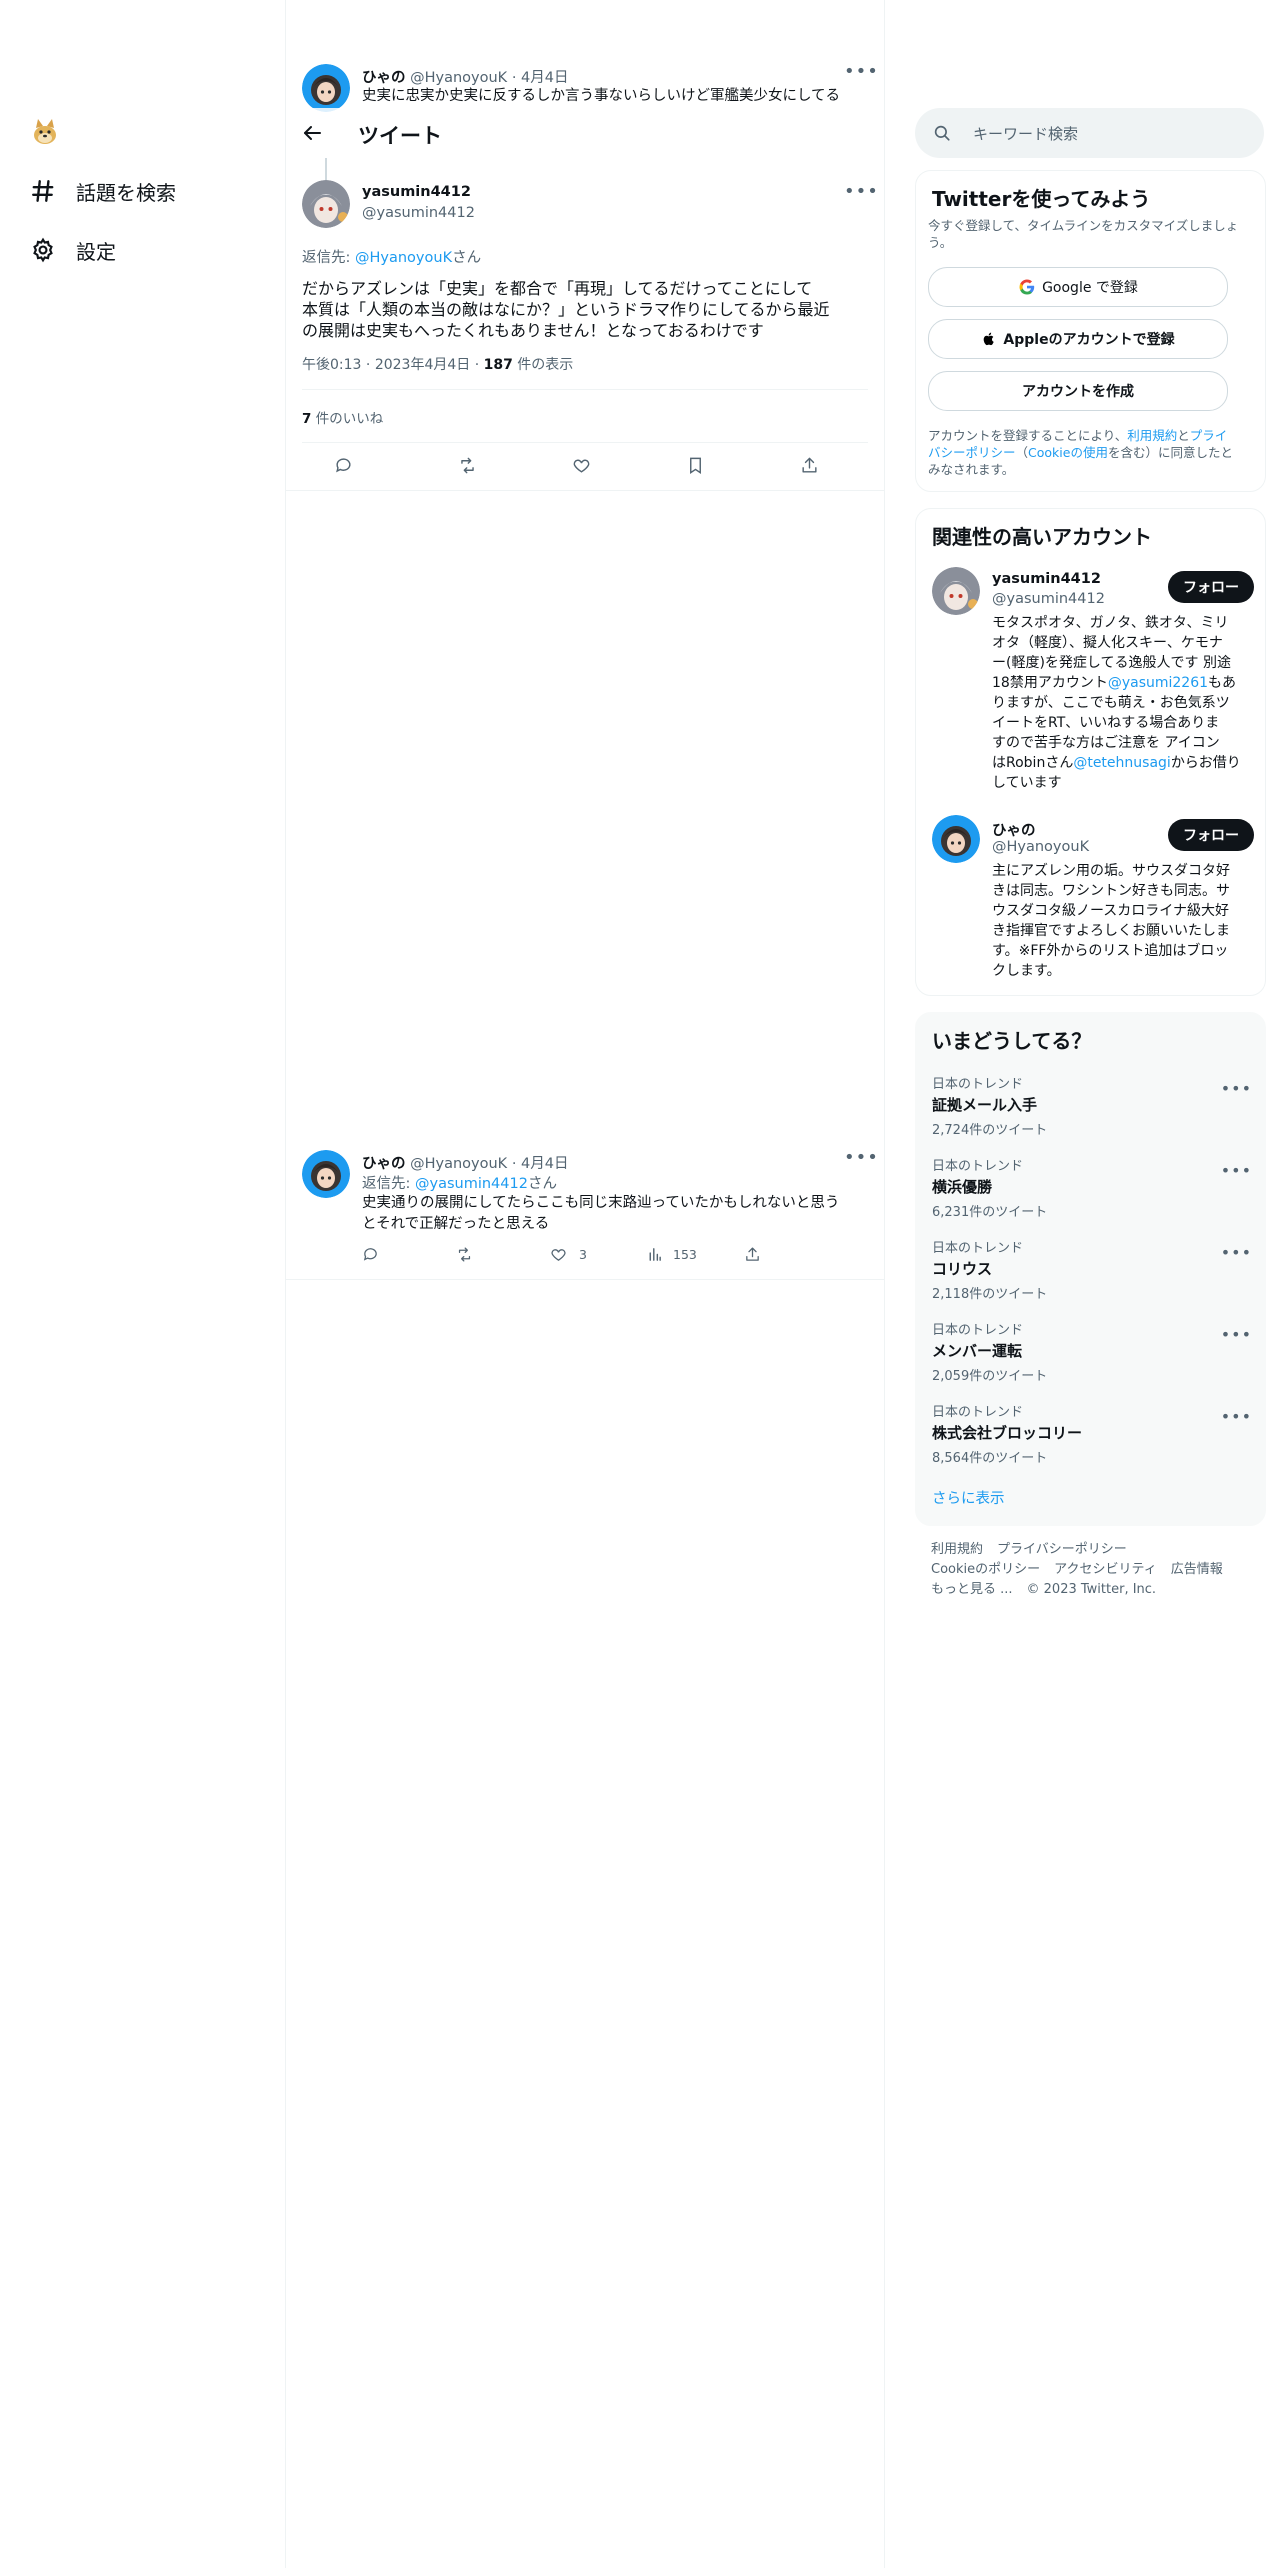 The width and height of the screenshot is (1284, 2568). Describe the element at coordinates (1027, 287) in the screenshot. I see `google-logo-icon` at that location.